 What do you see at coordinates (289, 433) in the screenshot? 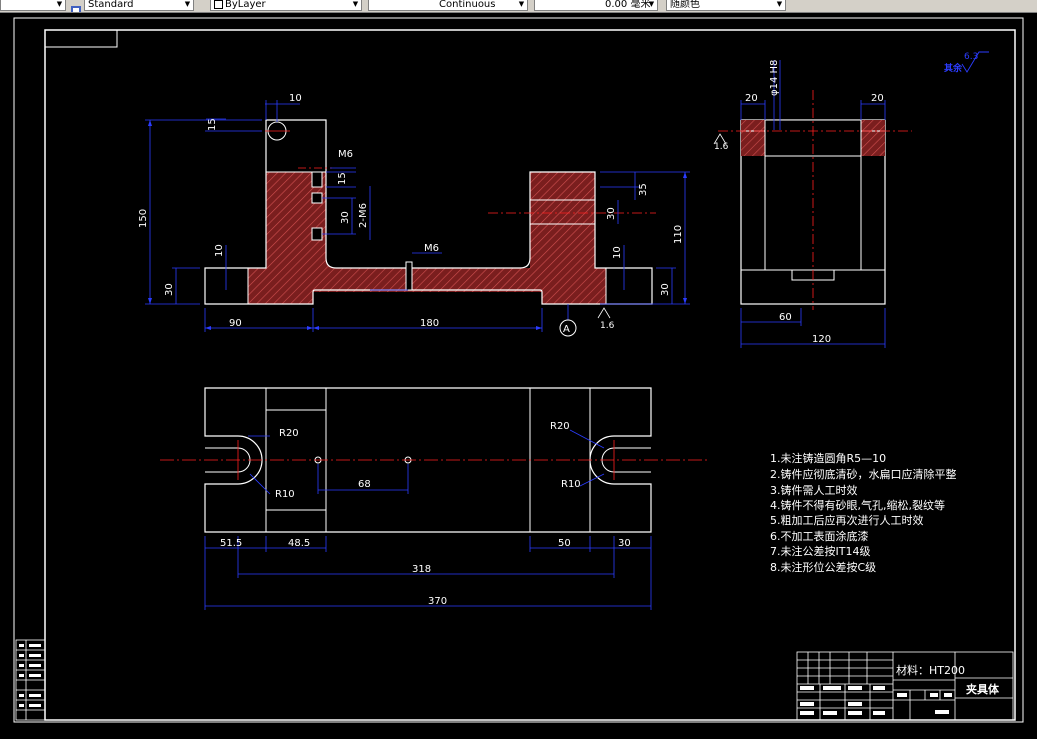
I see `dim-r20-left: R20` at bounding box center [289, 433].